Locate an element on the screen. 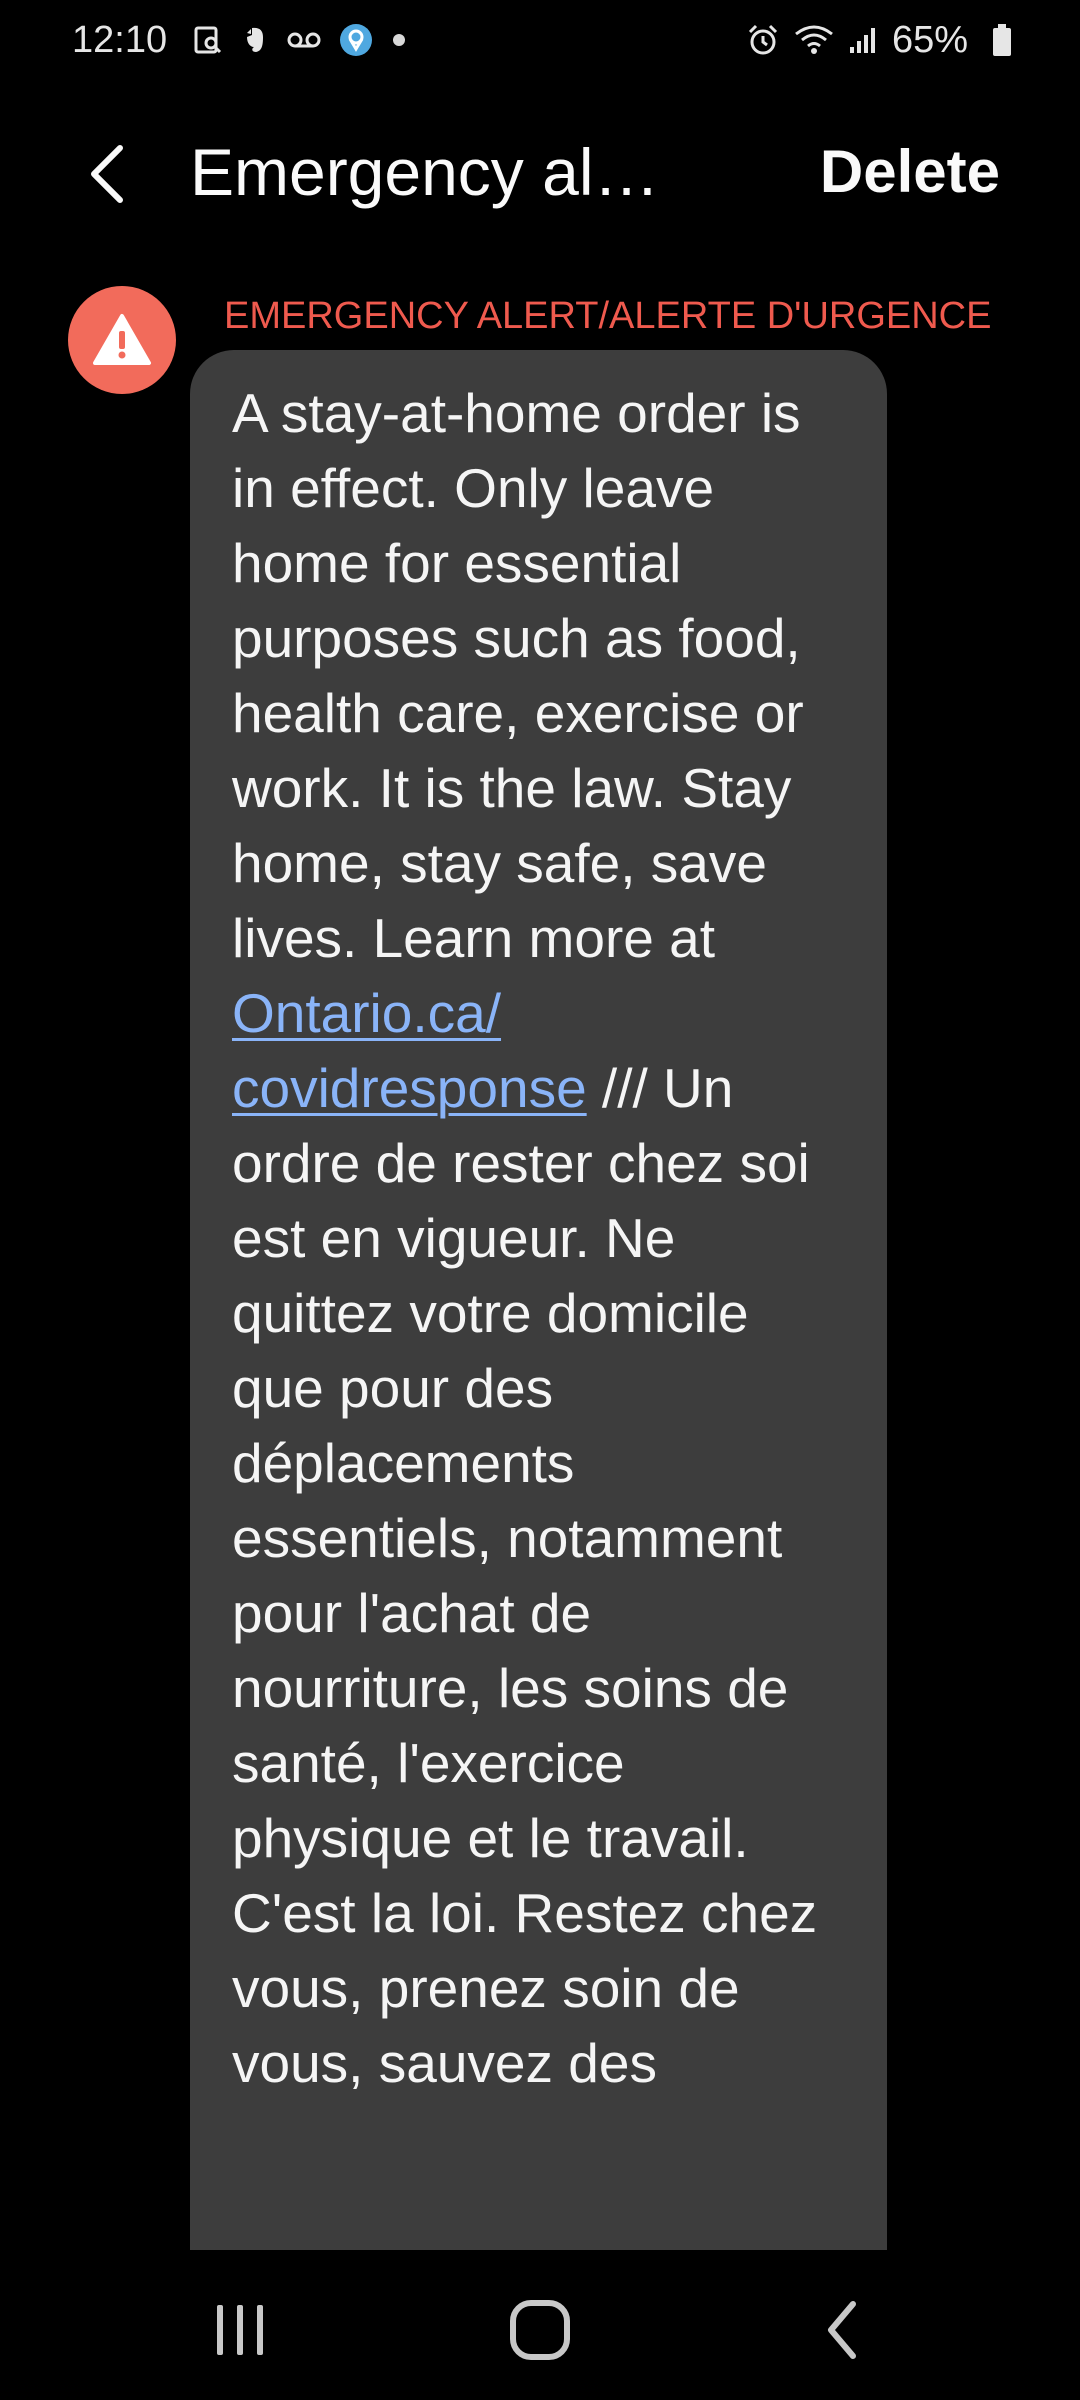 Image resolution: width=1080 pixels, height=2400 pixels. sender-avatar is located at coordinates (122, 340).